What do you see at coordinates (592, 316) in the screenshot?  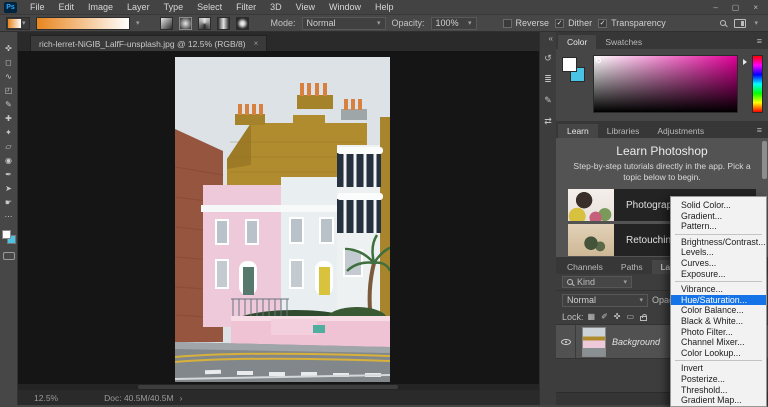 I see `lock-transparency-icon: ▦` at bounding box center [592, 316].